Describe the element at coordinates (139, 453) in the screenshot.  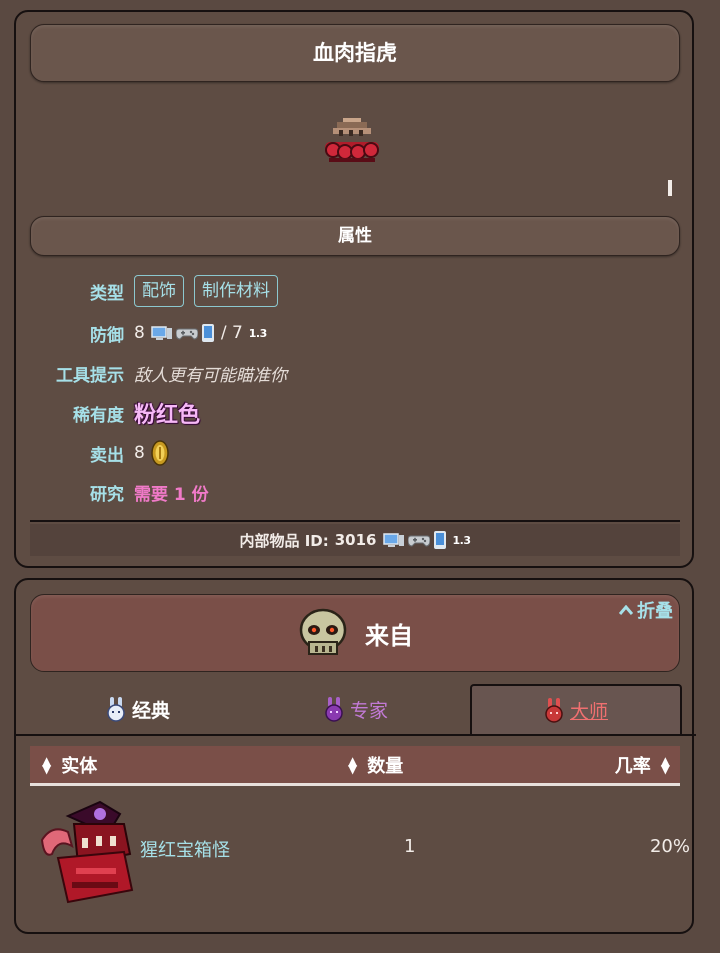
I see `sell-value: 8` at that location.